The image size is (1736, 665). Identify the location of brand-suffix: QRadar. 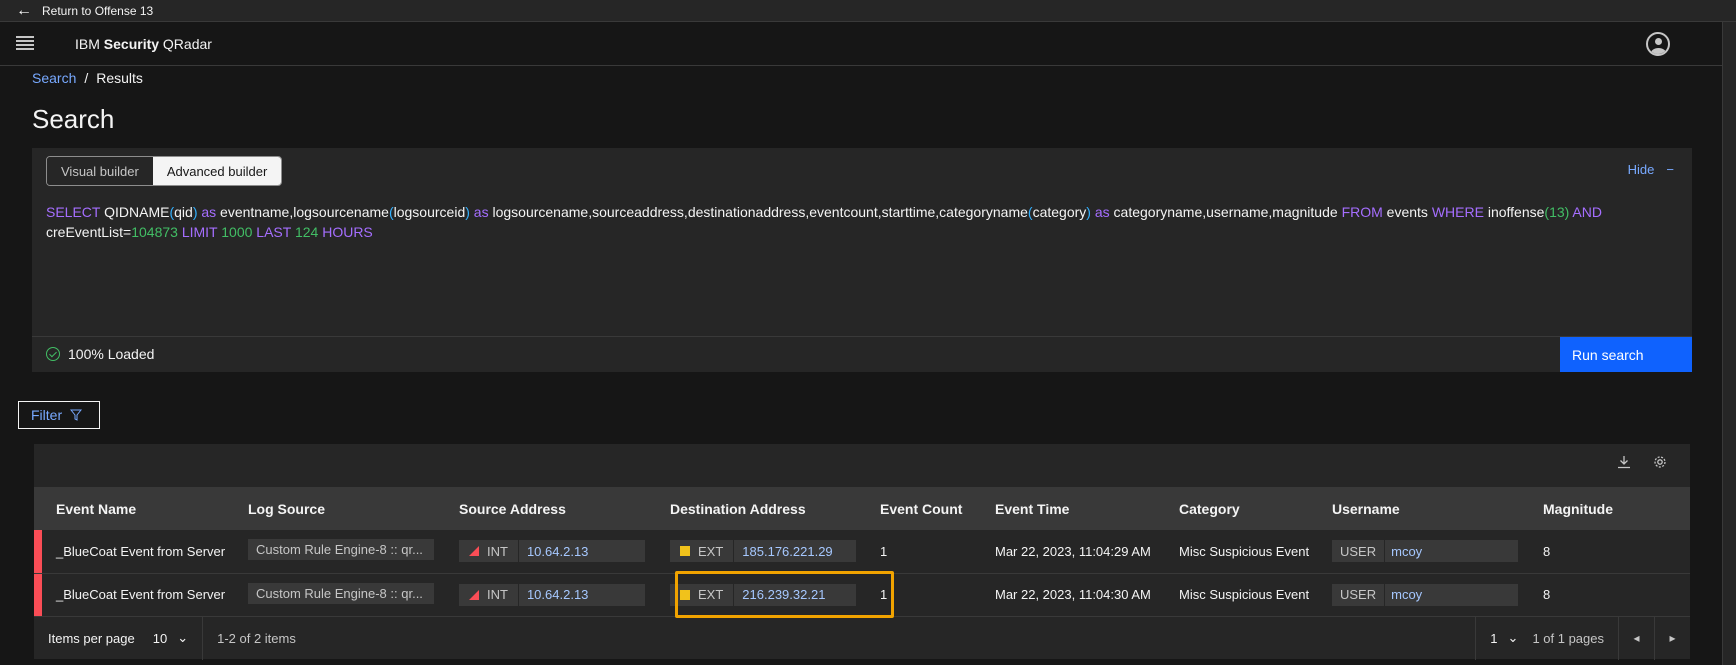
(185, 44).